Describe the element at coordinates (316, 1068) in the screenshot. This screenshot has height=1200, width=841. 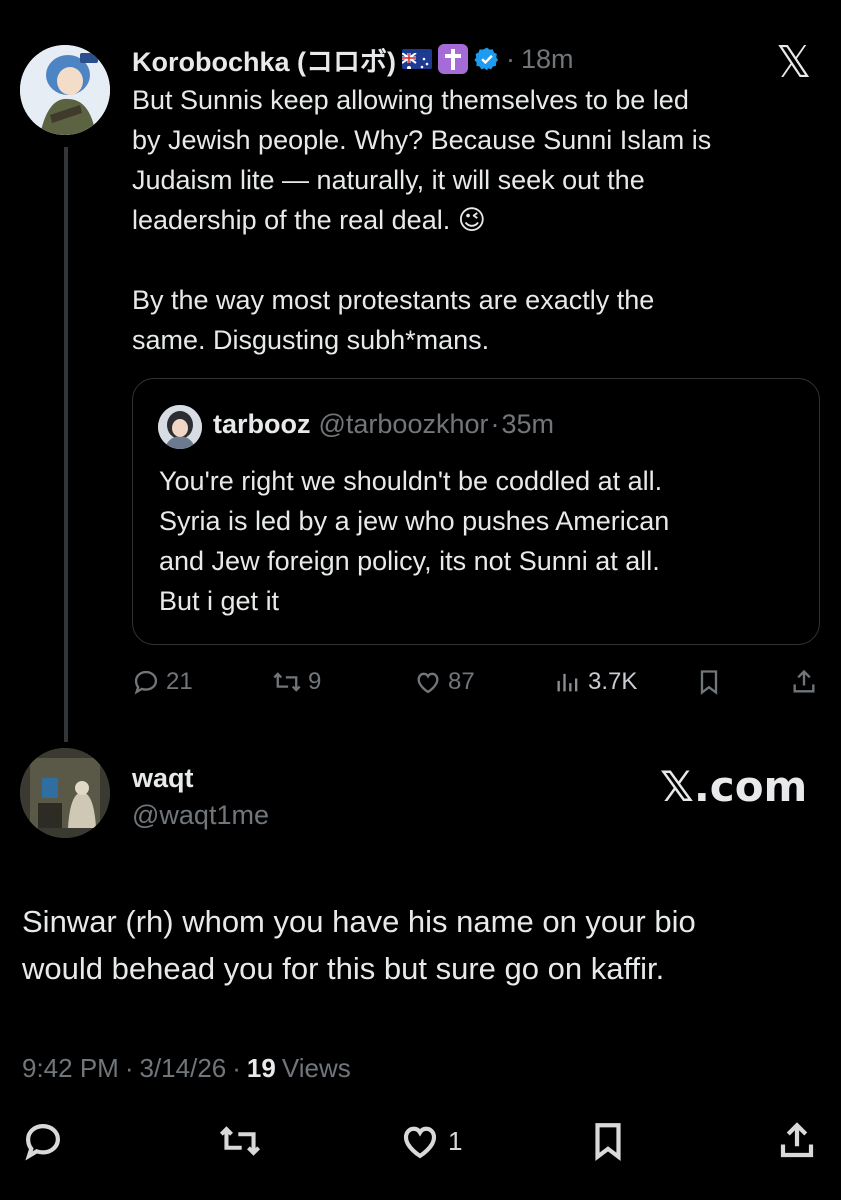
I see `reply-views-label: Views` at that location.